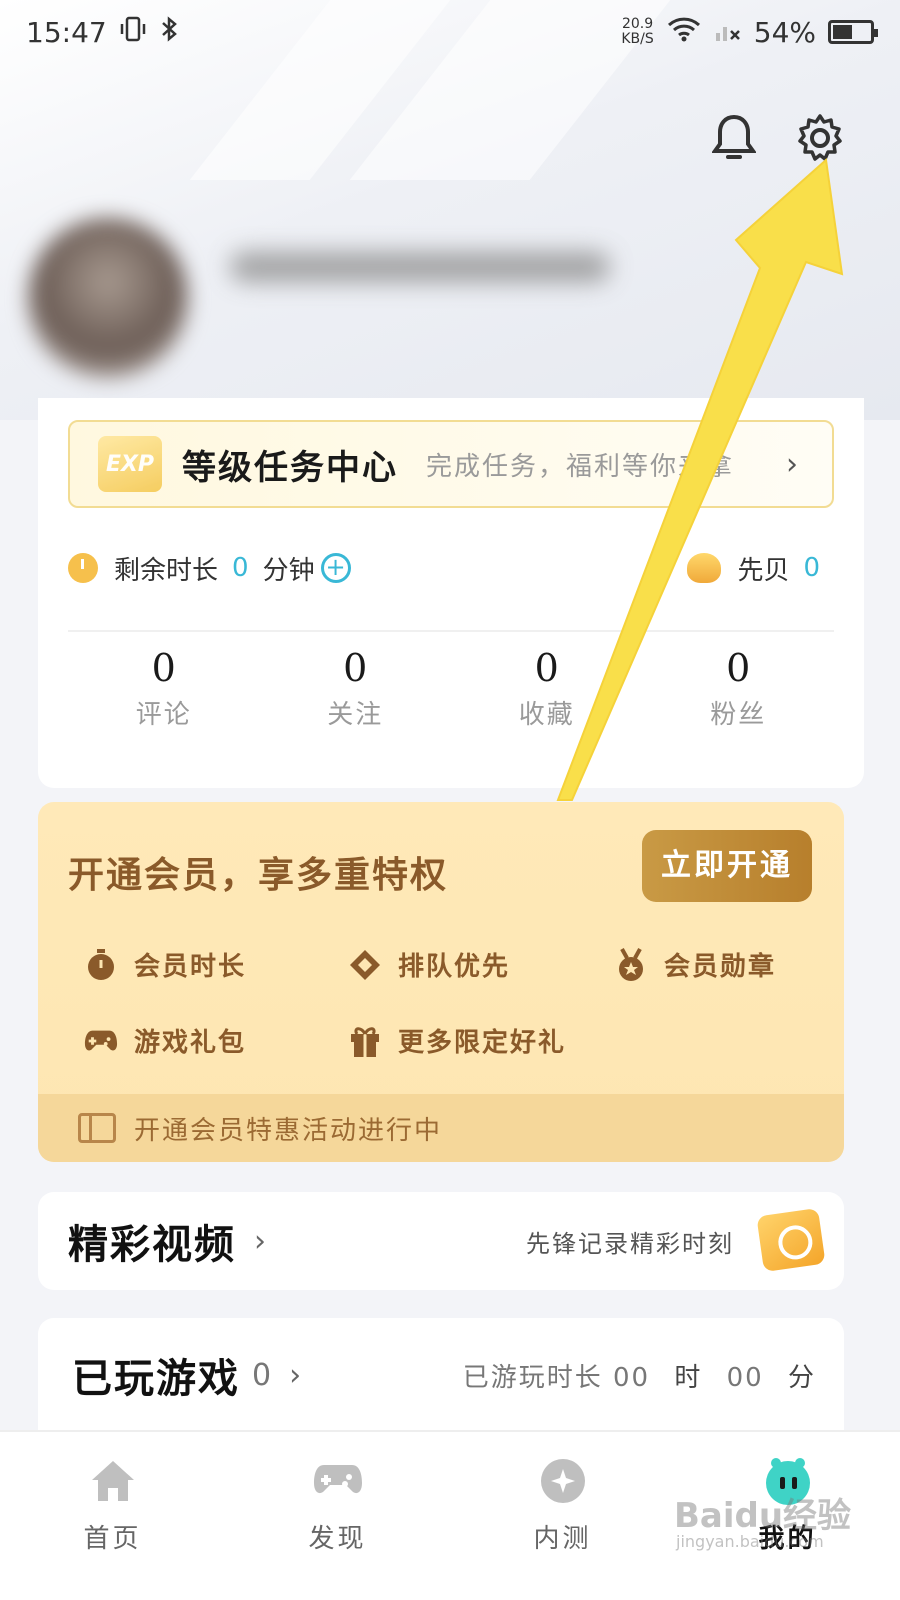  What do you see at coordinates (365, 1041) in the screenshot?
I see `gift-icon` at bounding box center [365, 1041].